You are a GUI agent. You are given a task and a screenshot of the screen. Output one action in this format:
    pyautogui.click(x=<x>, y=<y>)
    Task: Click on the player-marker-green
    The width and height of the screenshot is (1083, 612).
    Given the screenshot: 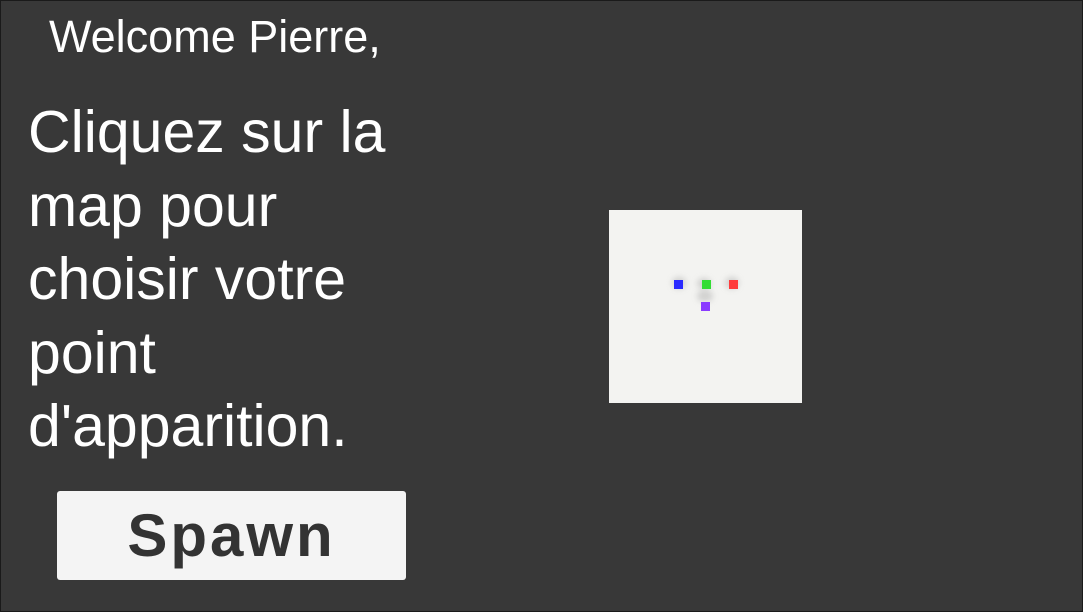 What is the action you would take?
    pyautogui.click(x=706, y=284)
    